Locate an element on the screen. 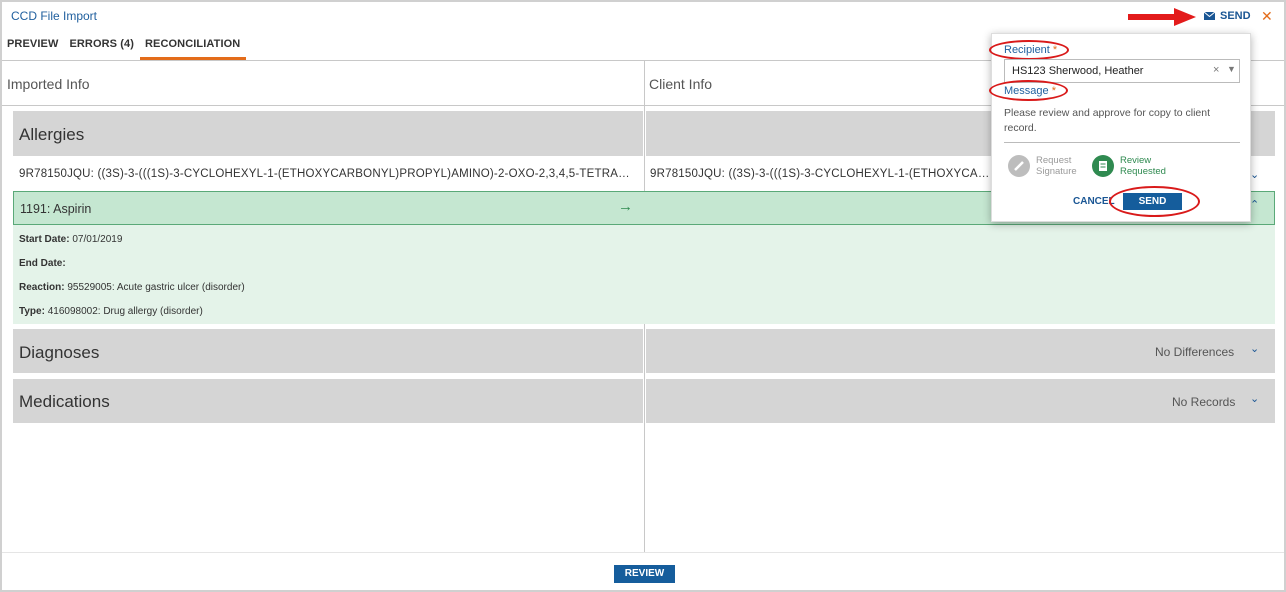  detail-end-date: End Date: is located at coordinates (42, 263).